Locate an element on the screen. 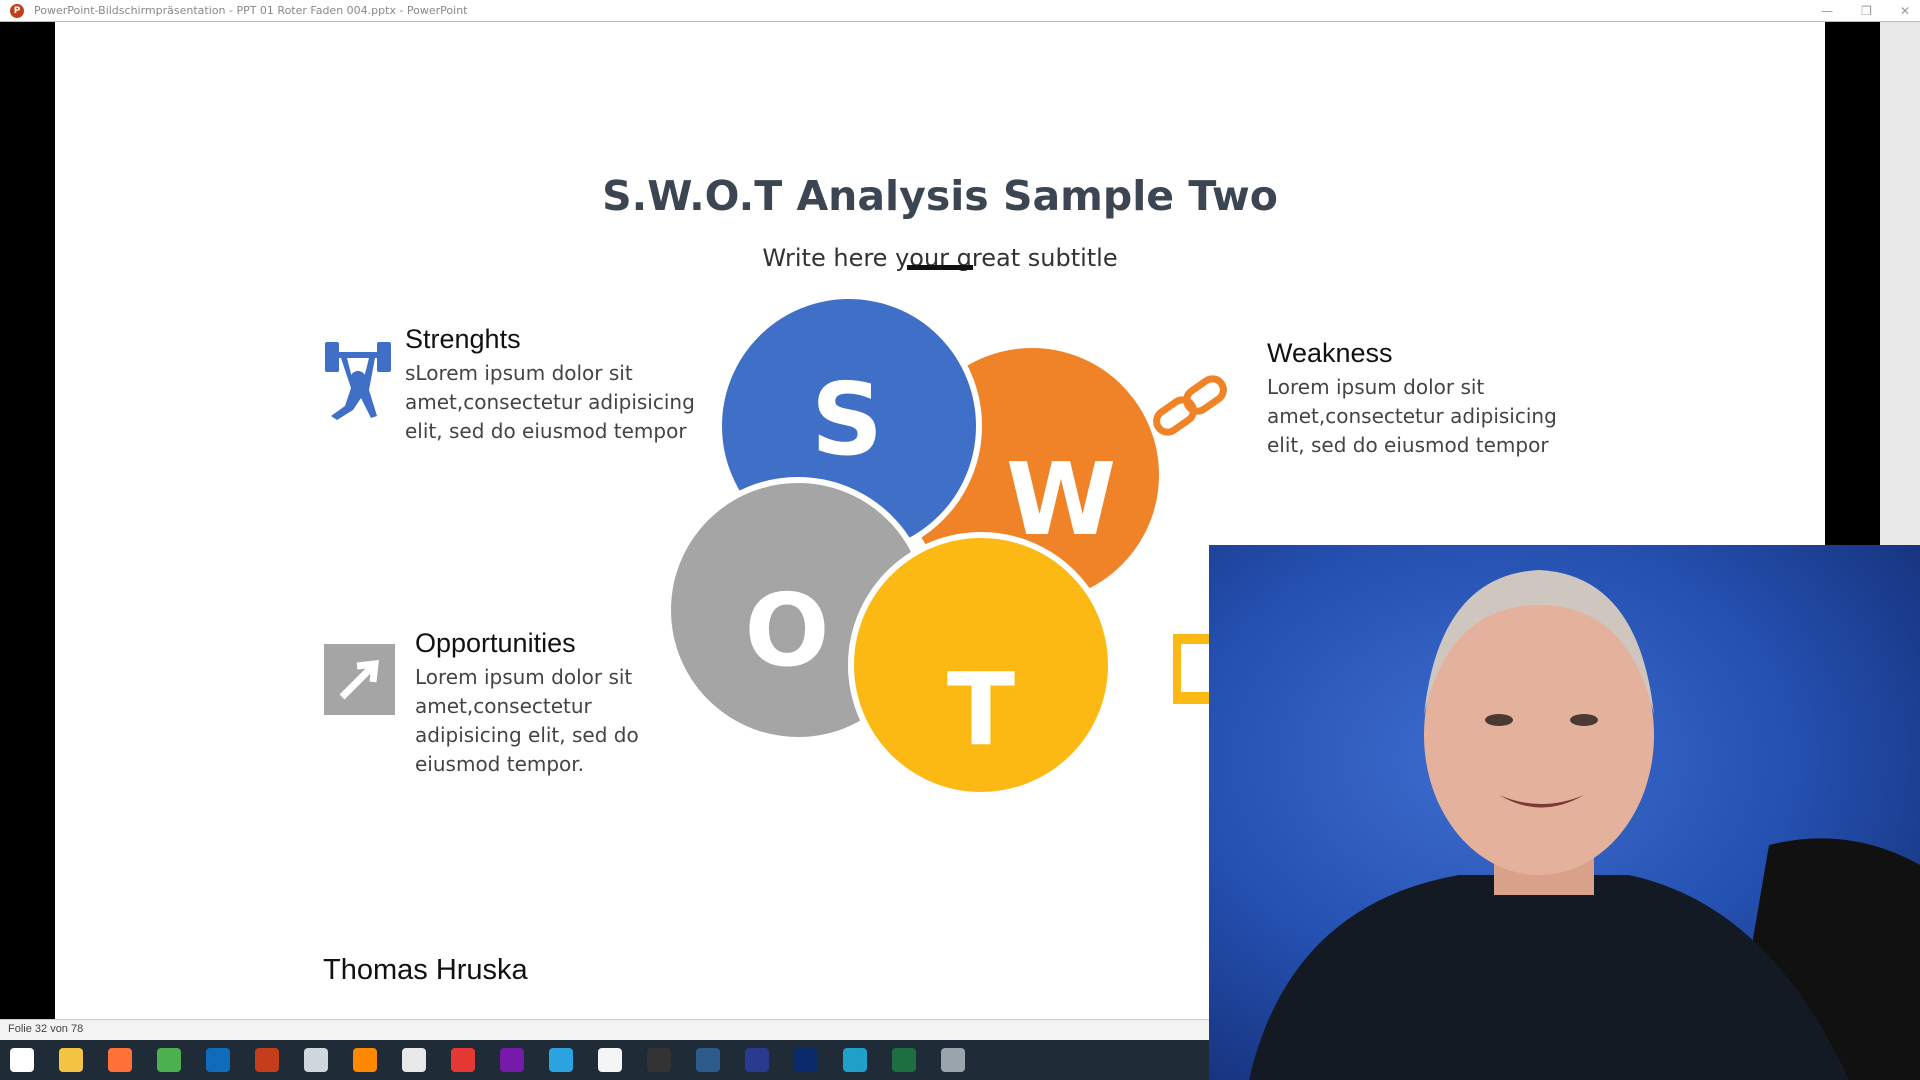  strengths-heading: Strenghts is located at coordinates (463, 339).